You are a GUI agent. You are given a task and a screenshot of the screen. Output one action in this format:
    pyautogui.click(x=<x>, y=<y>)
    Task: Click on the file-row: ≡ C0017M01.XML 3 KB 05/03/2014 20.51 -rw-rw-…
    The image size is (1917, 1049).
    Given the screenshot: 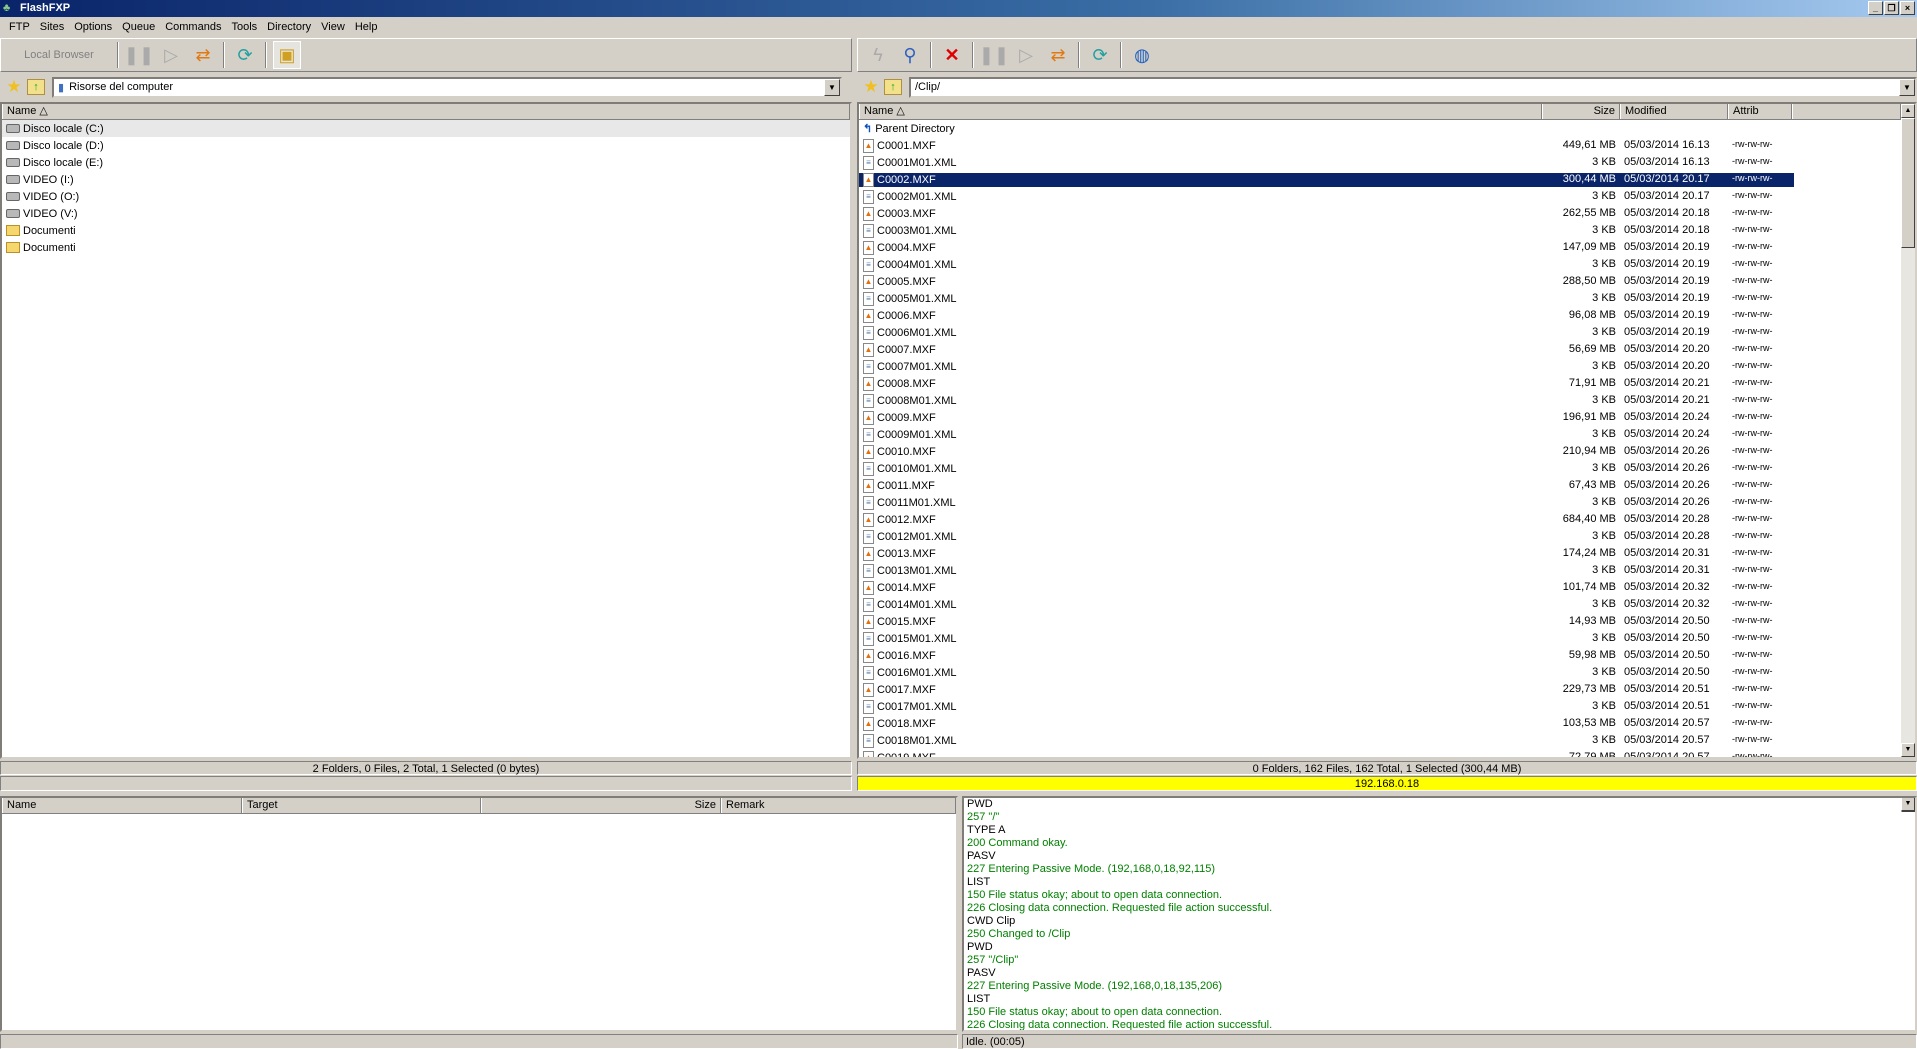 What is the action you would take?
    pyautogui.click(x=1387, y=706)
    